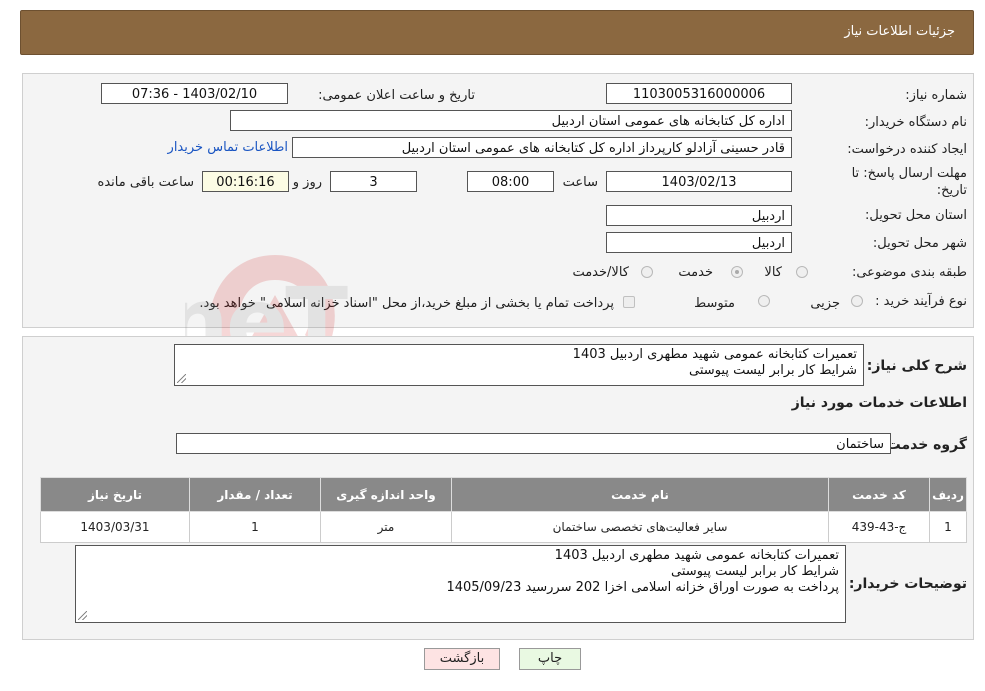  Describe the element at coordinates (802, 272) in the screenshot. I see `category-goods-radio` at that location.